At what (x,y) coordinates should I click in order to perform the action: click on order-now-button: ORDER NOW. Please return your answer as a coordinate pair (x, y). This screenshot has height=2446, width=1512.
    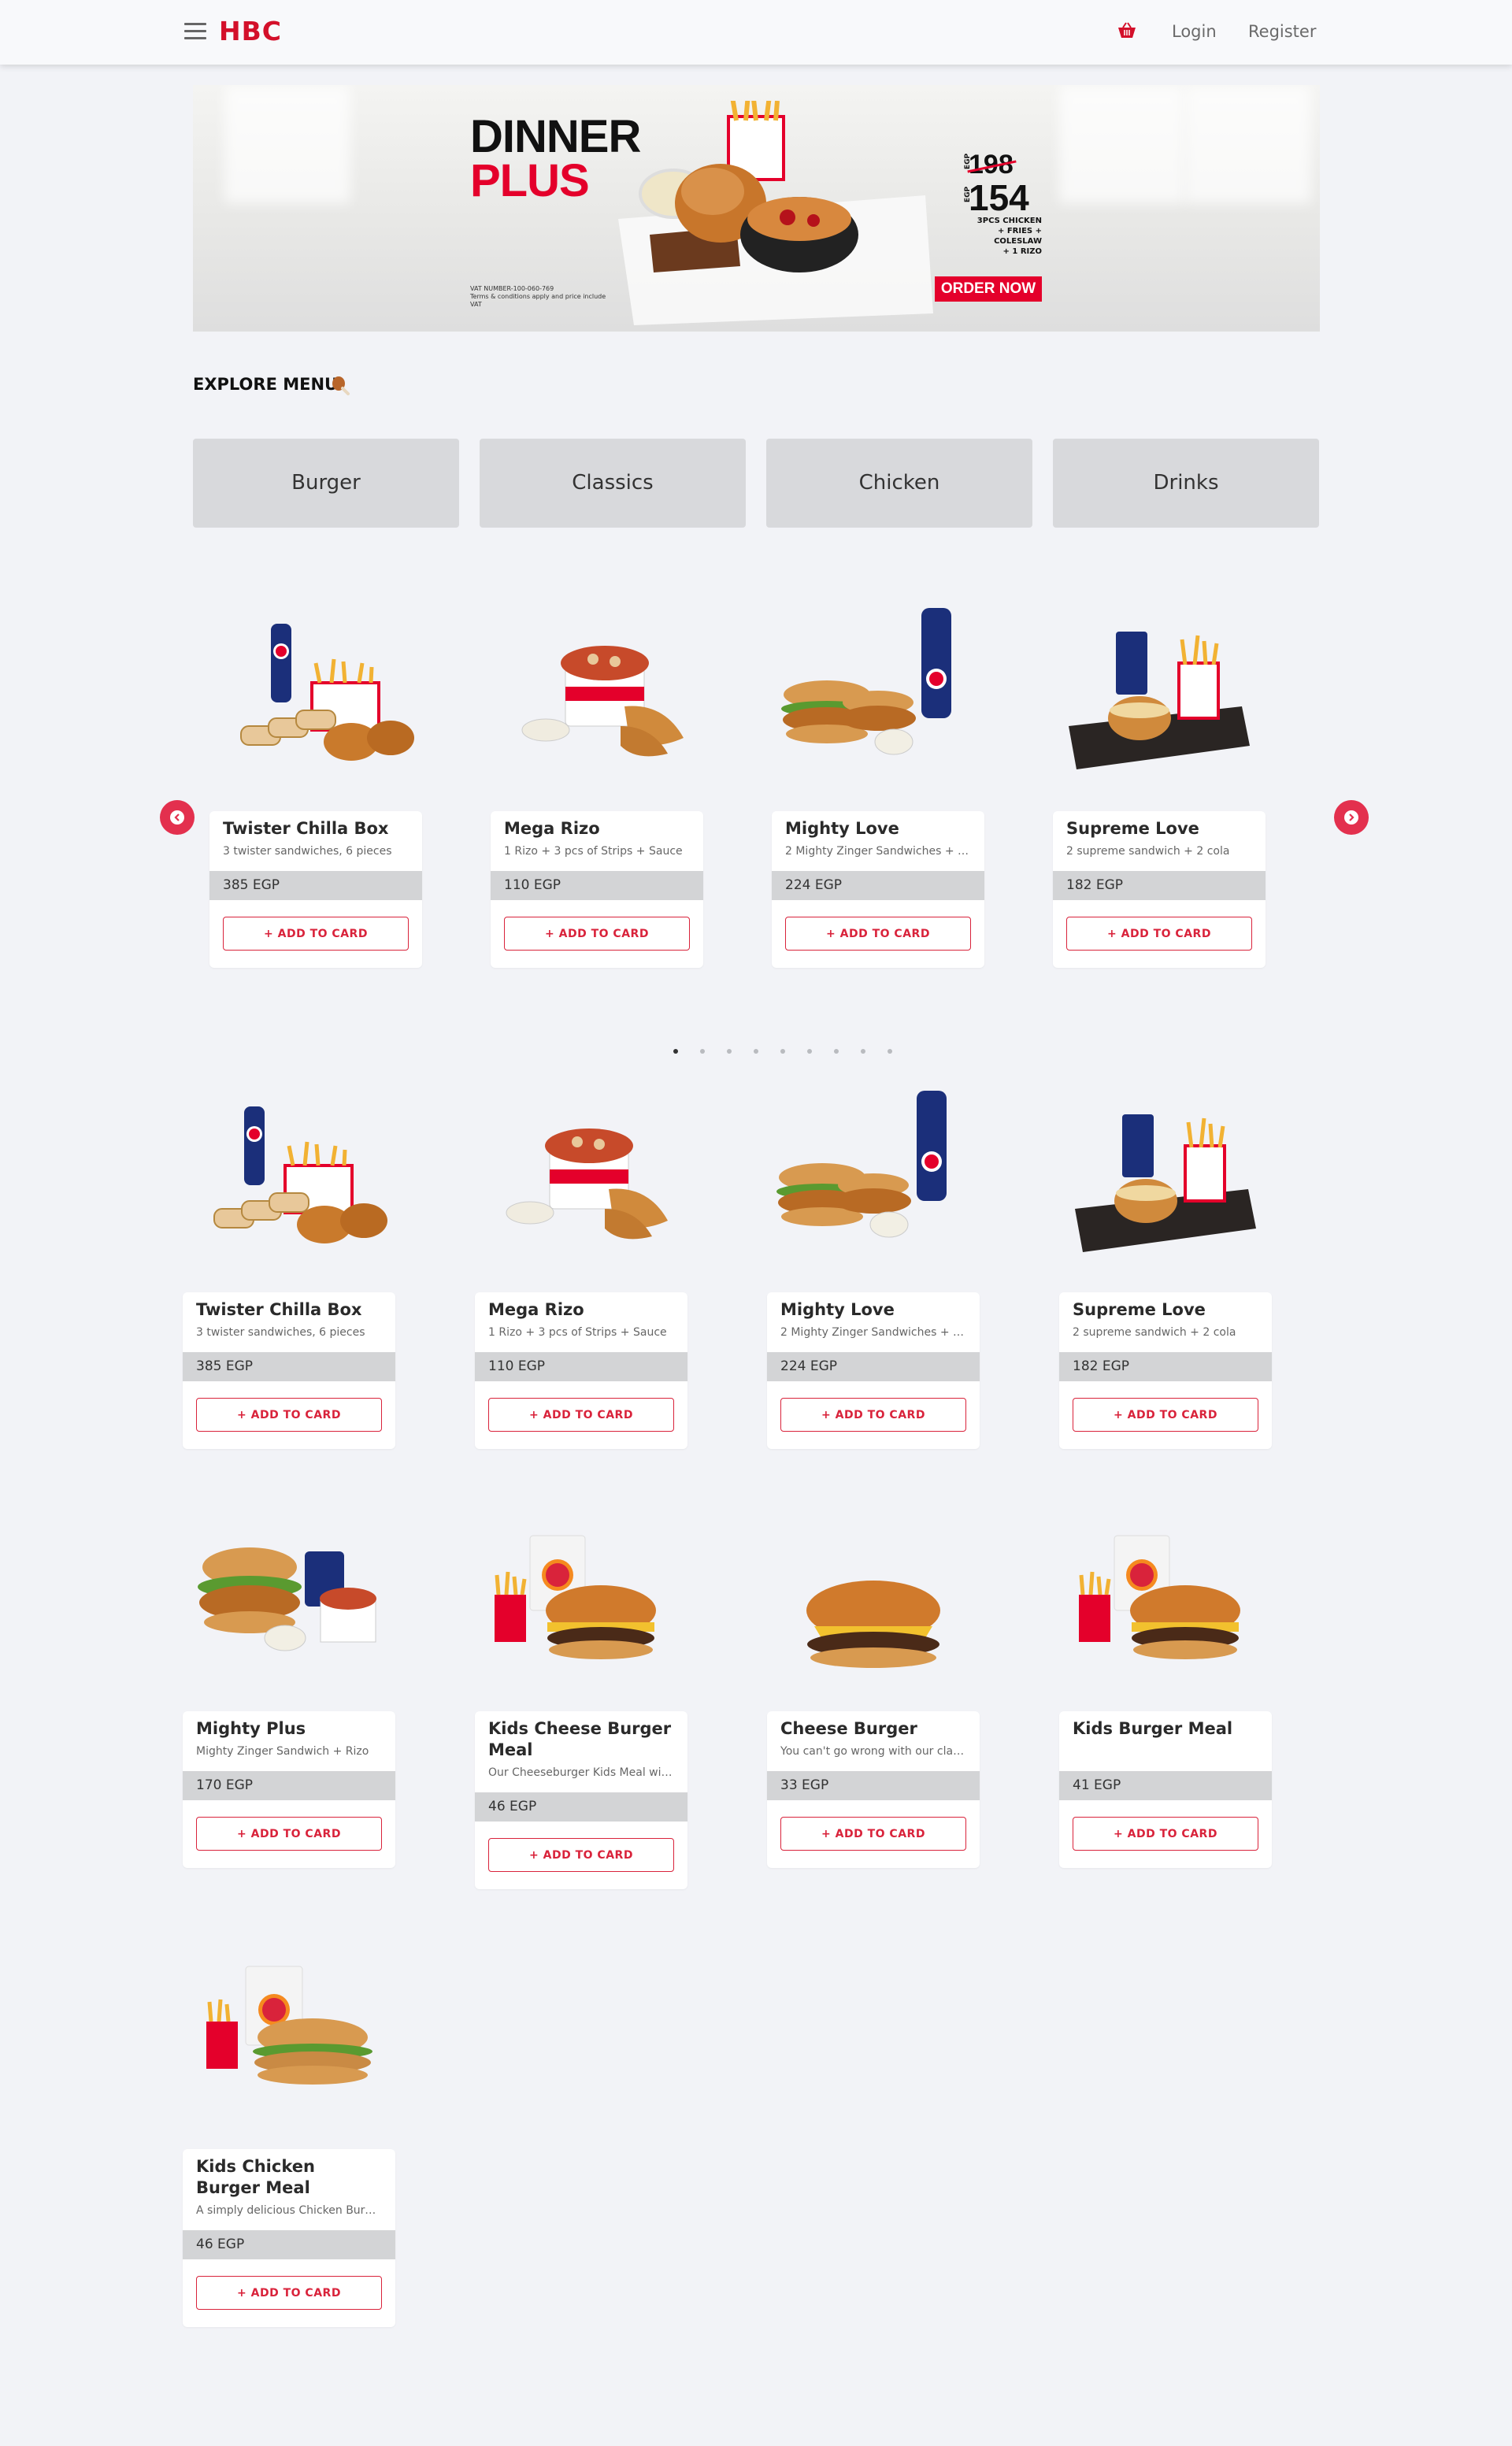
    Looking at the image, I should click on (988, 289).